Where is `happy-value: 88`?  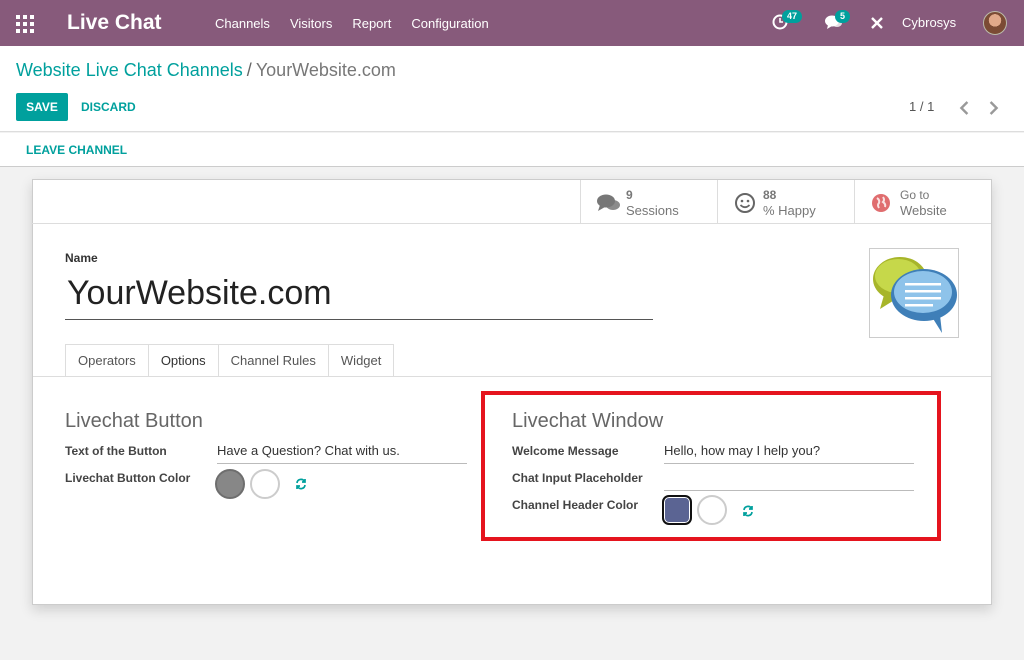 happy-value: 88 is located at coordinates (770, 195).